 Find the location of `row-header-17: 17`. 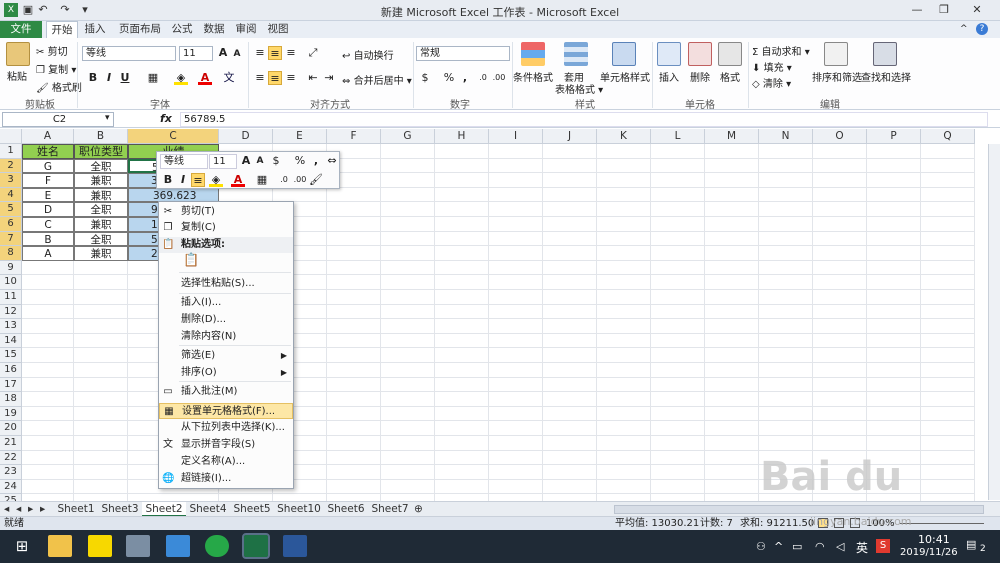

row-header-17: 17 is located at coordinates (11, 385).